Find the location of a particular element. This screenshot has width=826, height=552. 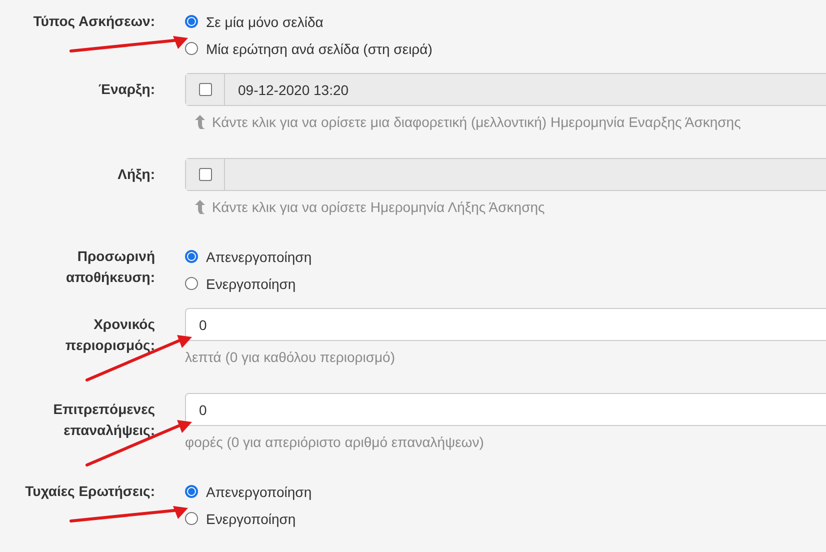

radio-label: Σε μία μόνο σελίδα is located at coordinates (265, 22).